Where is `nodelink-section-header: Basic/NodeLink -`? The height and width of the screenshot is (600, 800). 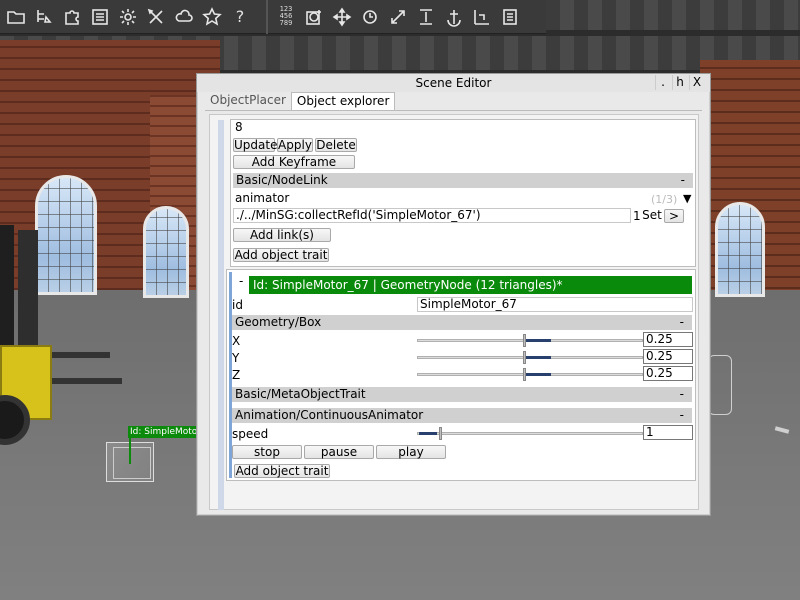
nodelink-section-header: Basic/NodeLink - is located at coordinates (463, 180).